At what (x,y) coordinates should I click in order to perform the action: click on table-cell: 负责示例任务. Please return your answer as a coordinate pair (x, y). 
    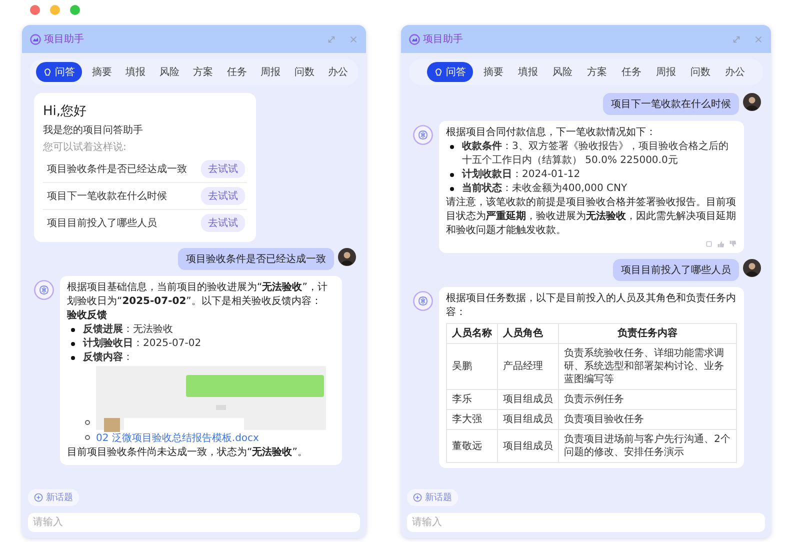
    Looking at the image, I should click on (647, 400).